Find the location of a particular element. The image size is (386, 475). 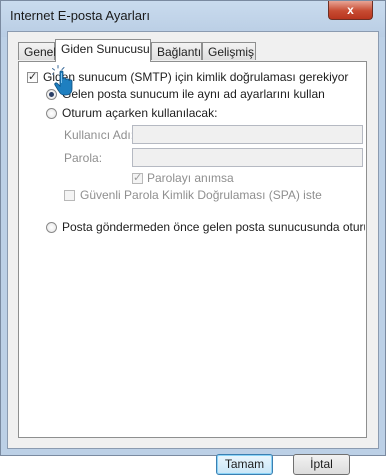

close-button: x is located at coordinates (350, 10).